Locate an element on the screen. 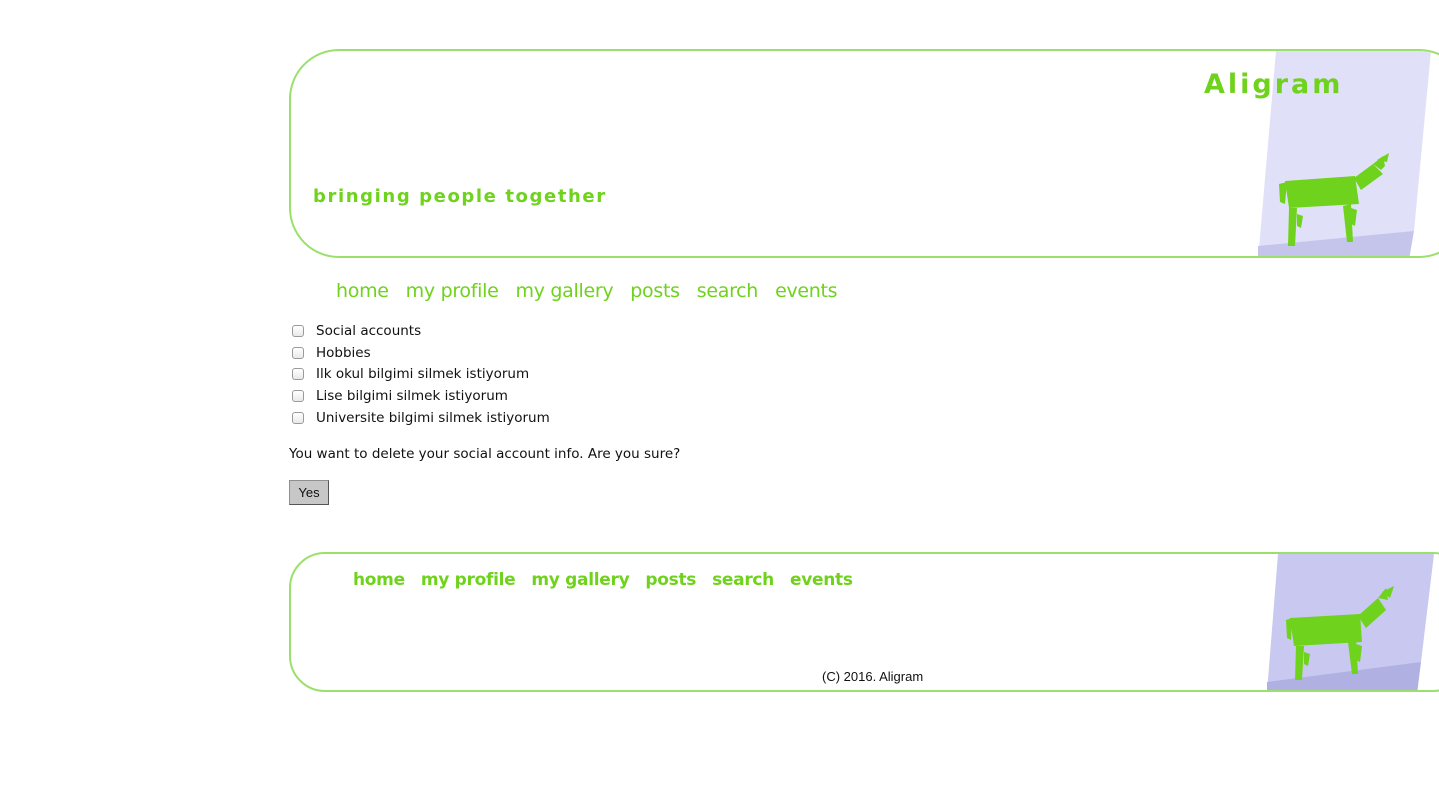 This screenshot has height=803, width=1439. footer-nav-home: home is located at coordinates (379, 580).